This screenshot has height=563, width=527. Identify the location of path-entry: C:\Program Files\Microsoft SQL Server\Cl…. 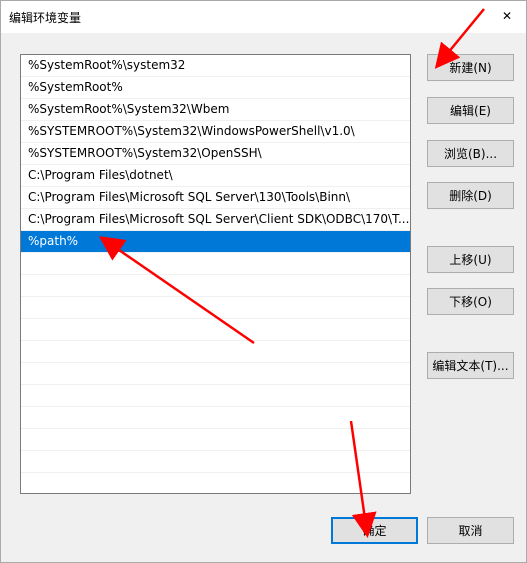
(215, 220).